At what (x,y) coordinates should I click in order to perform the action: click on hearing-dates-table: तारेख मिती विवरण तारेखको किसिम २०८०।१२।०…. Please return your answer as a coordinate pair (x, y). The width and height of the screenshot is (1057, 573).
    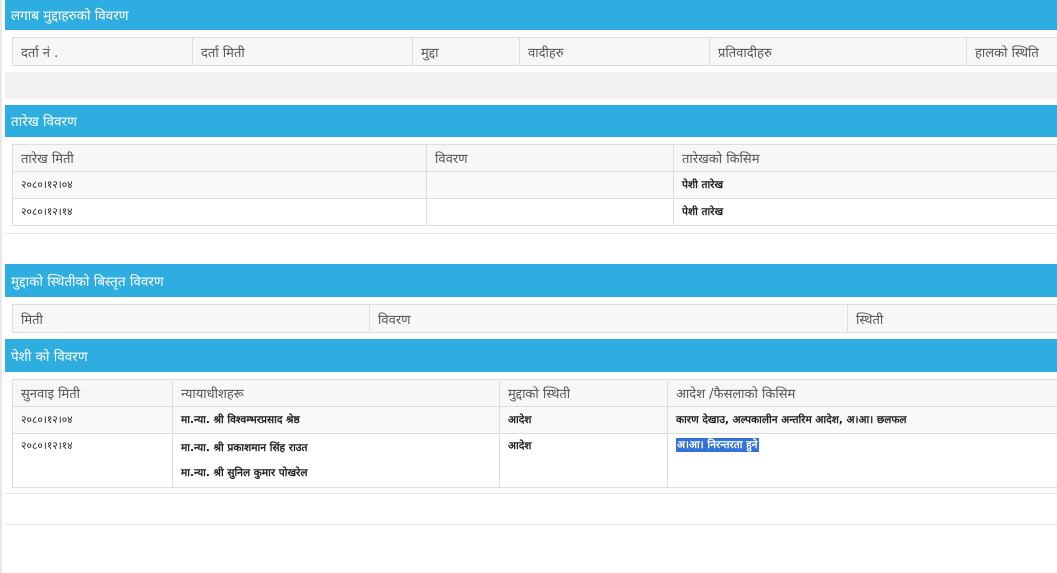
    Looking at the image, I should click on (534, 185).